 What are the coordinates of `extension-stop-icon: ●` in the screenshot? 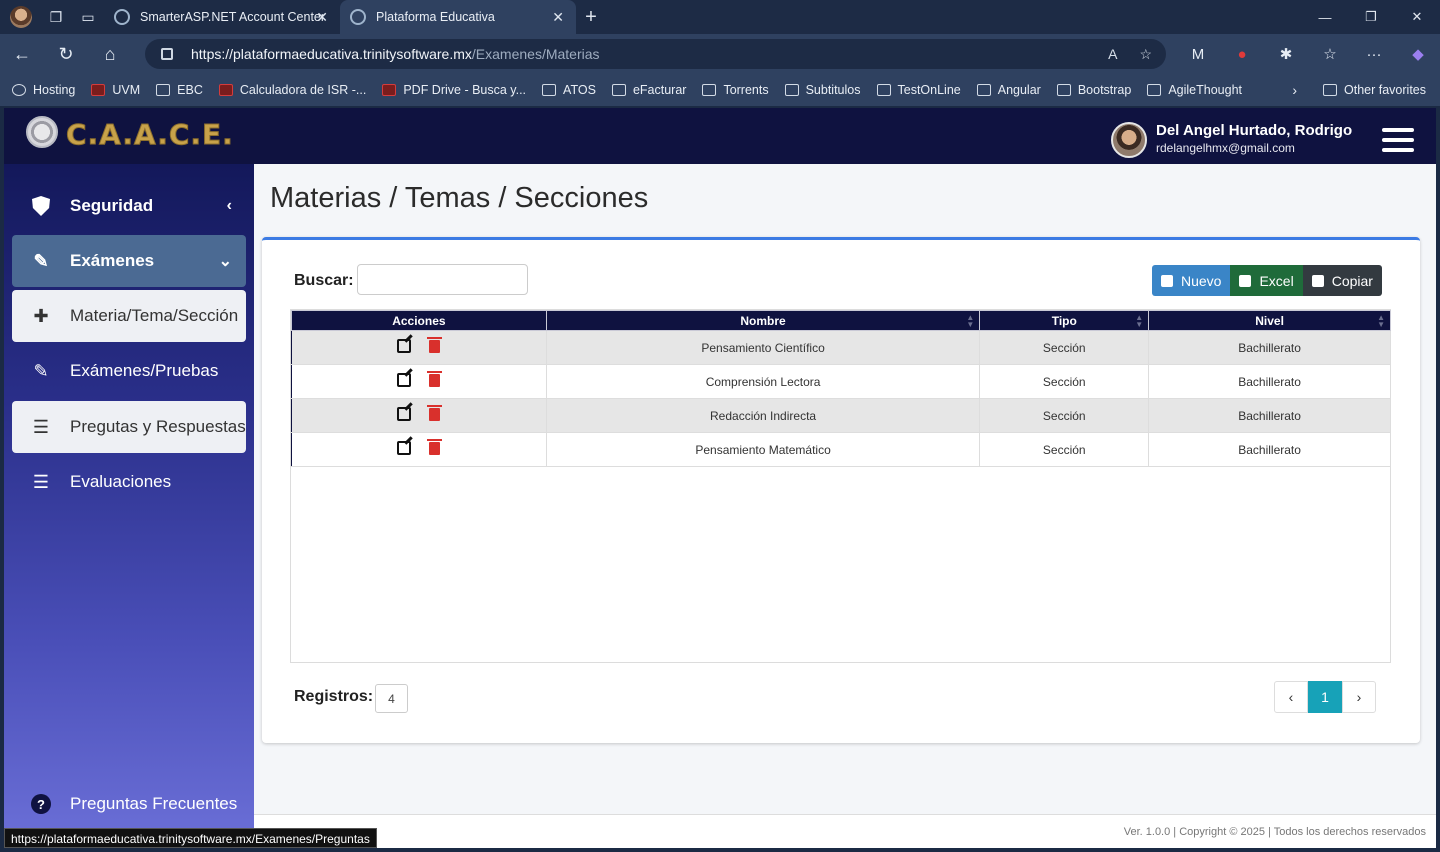 It's located at (1242, 54).